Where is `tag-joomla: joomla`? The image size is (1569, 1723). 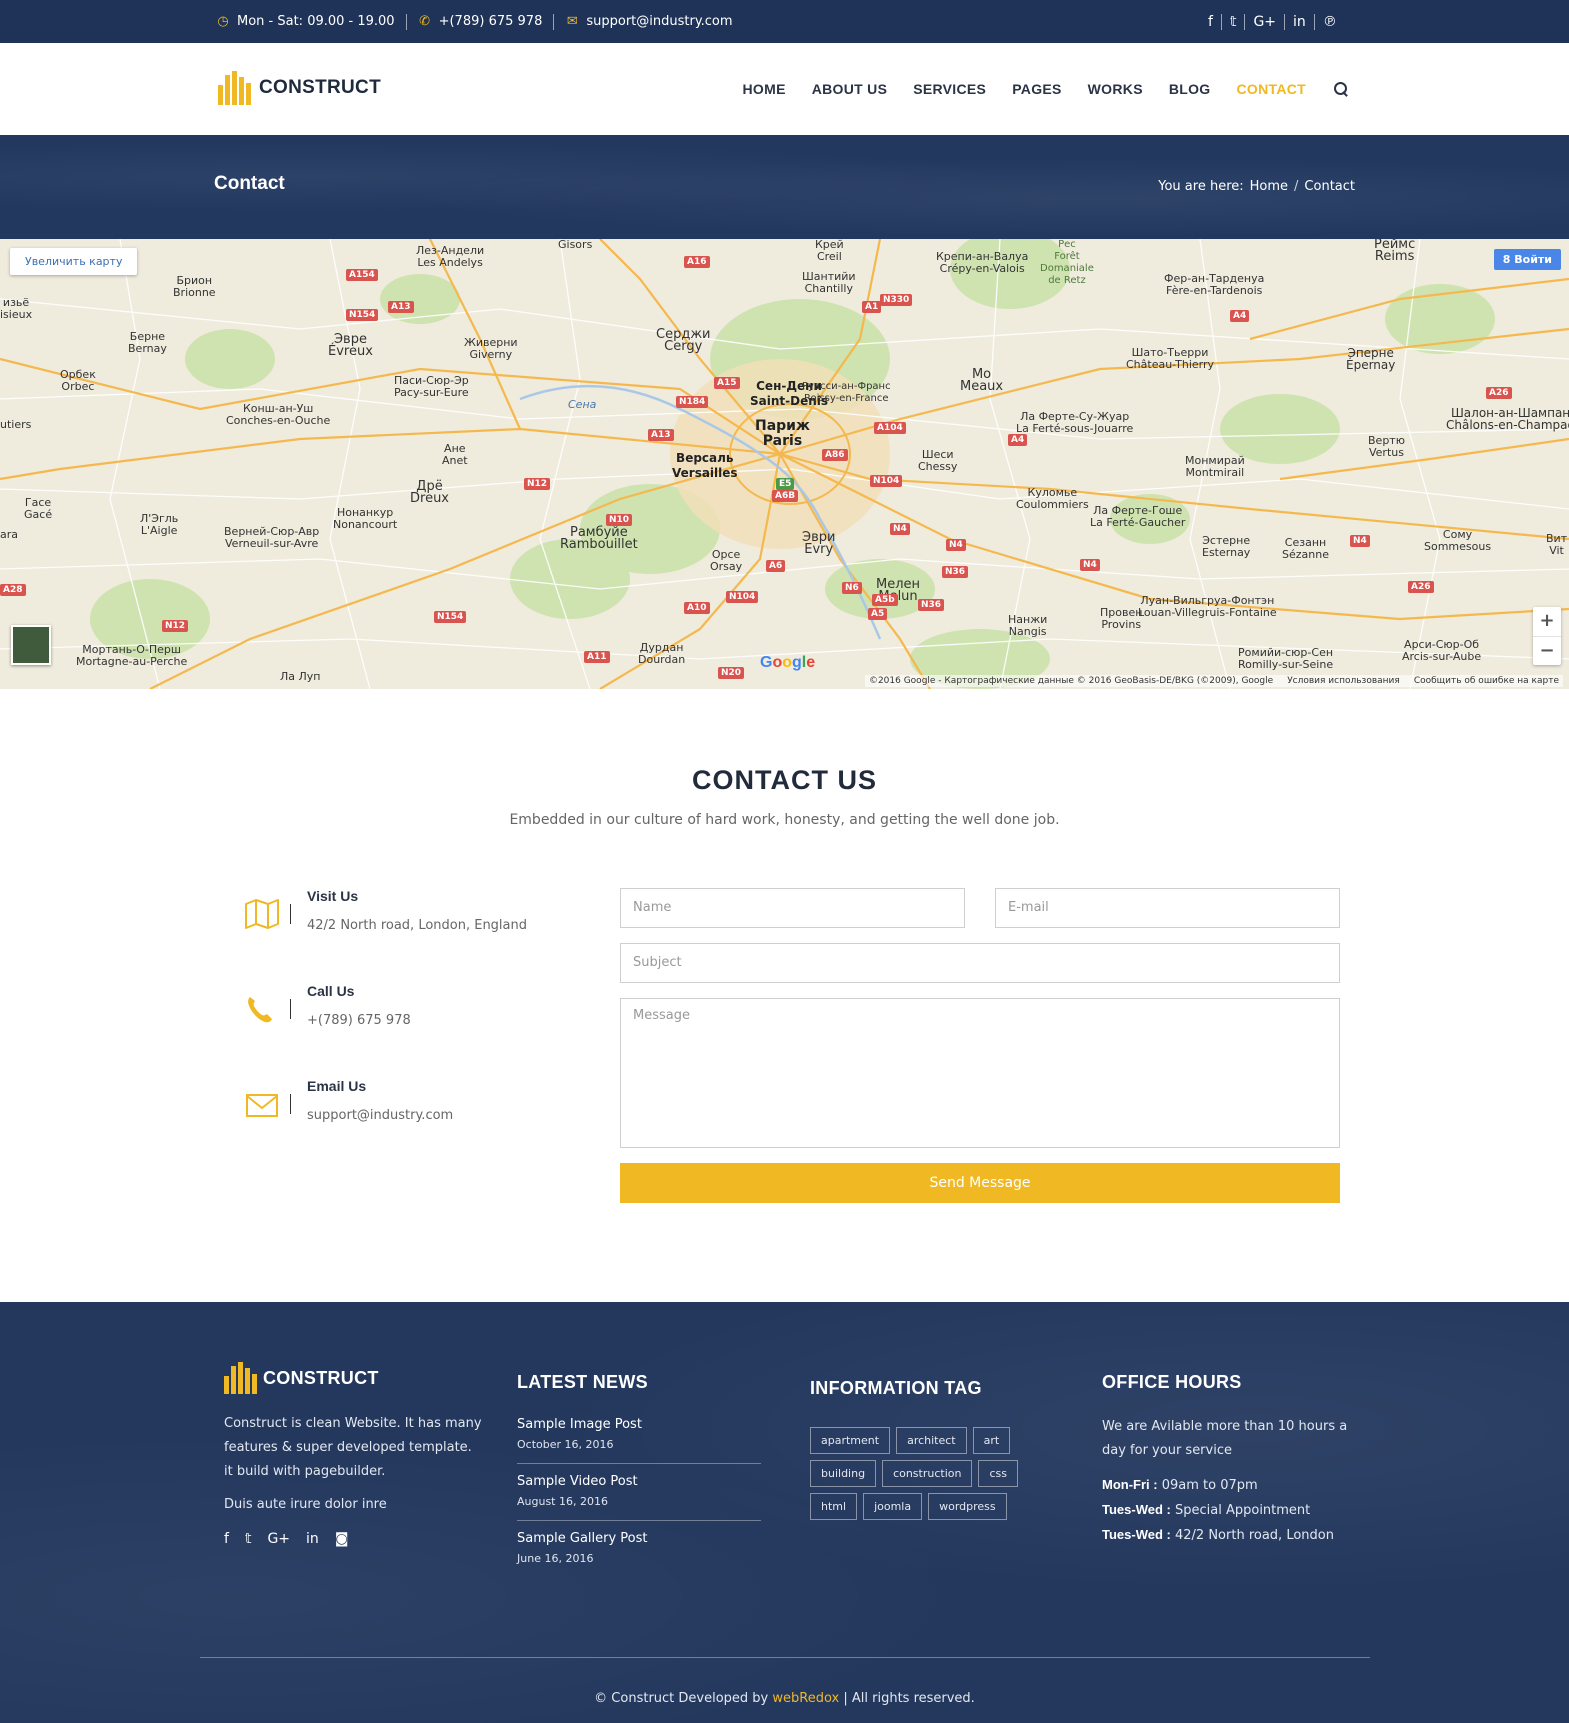
tag-joomla: joomla is located at coordinates (893, 1506).